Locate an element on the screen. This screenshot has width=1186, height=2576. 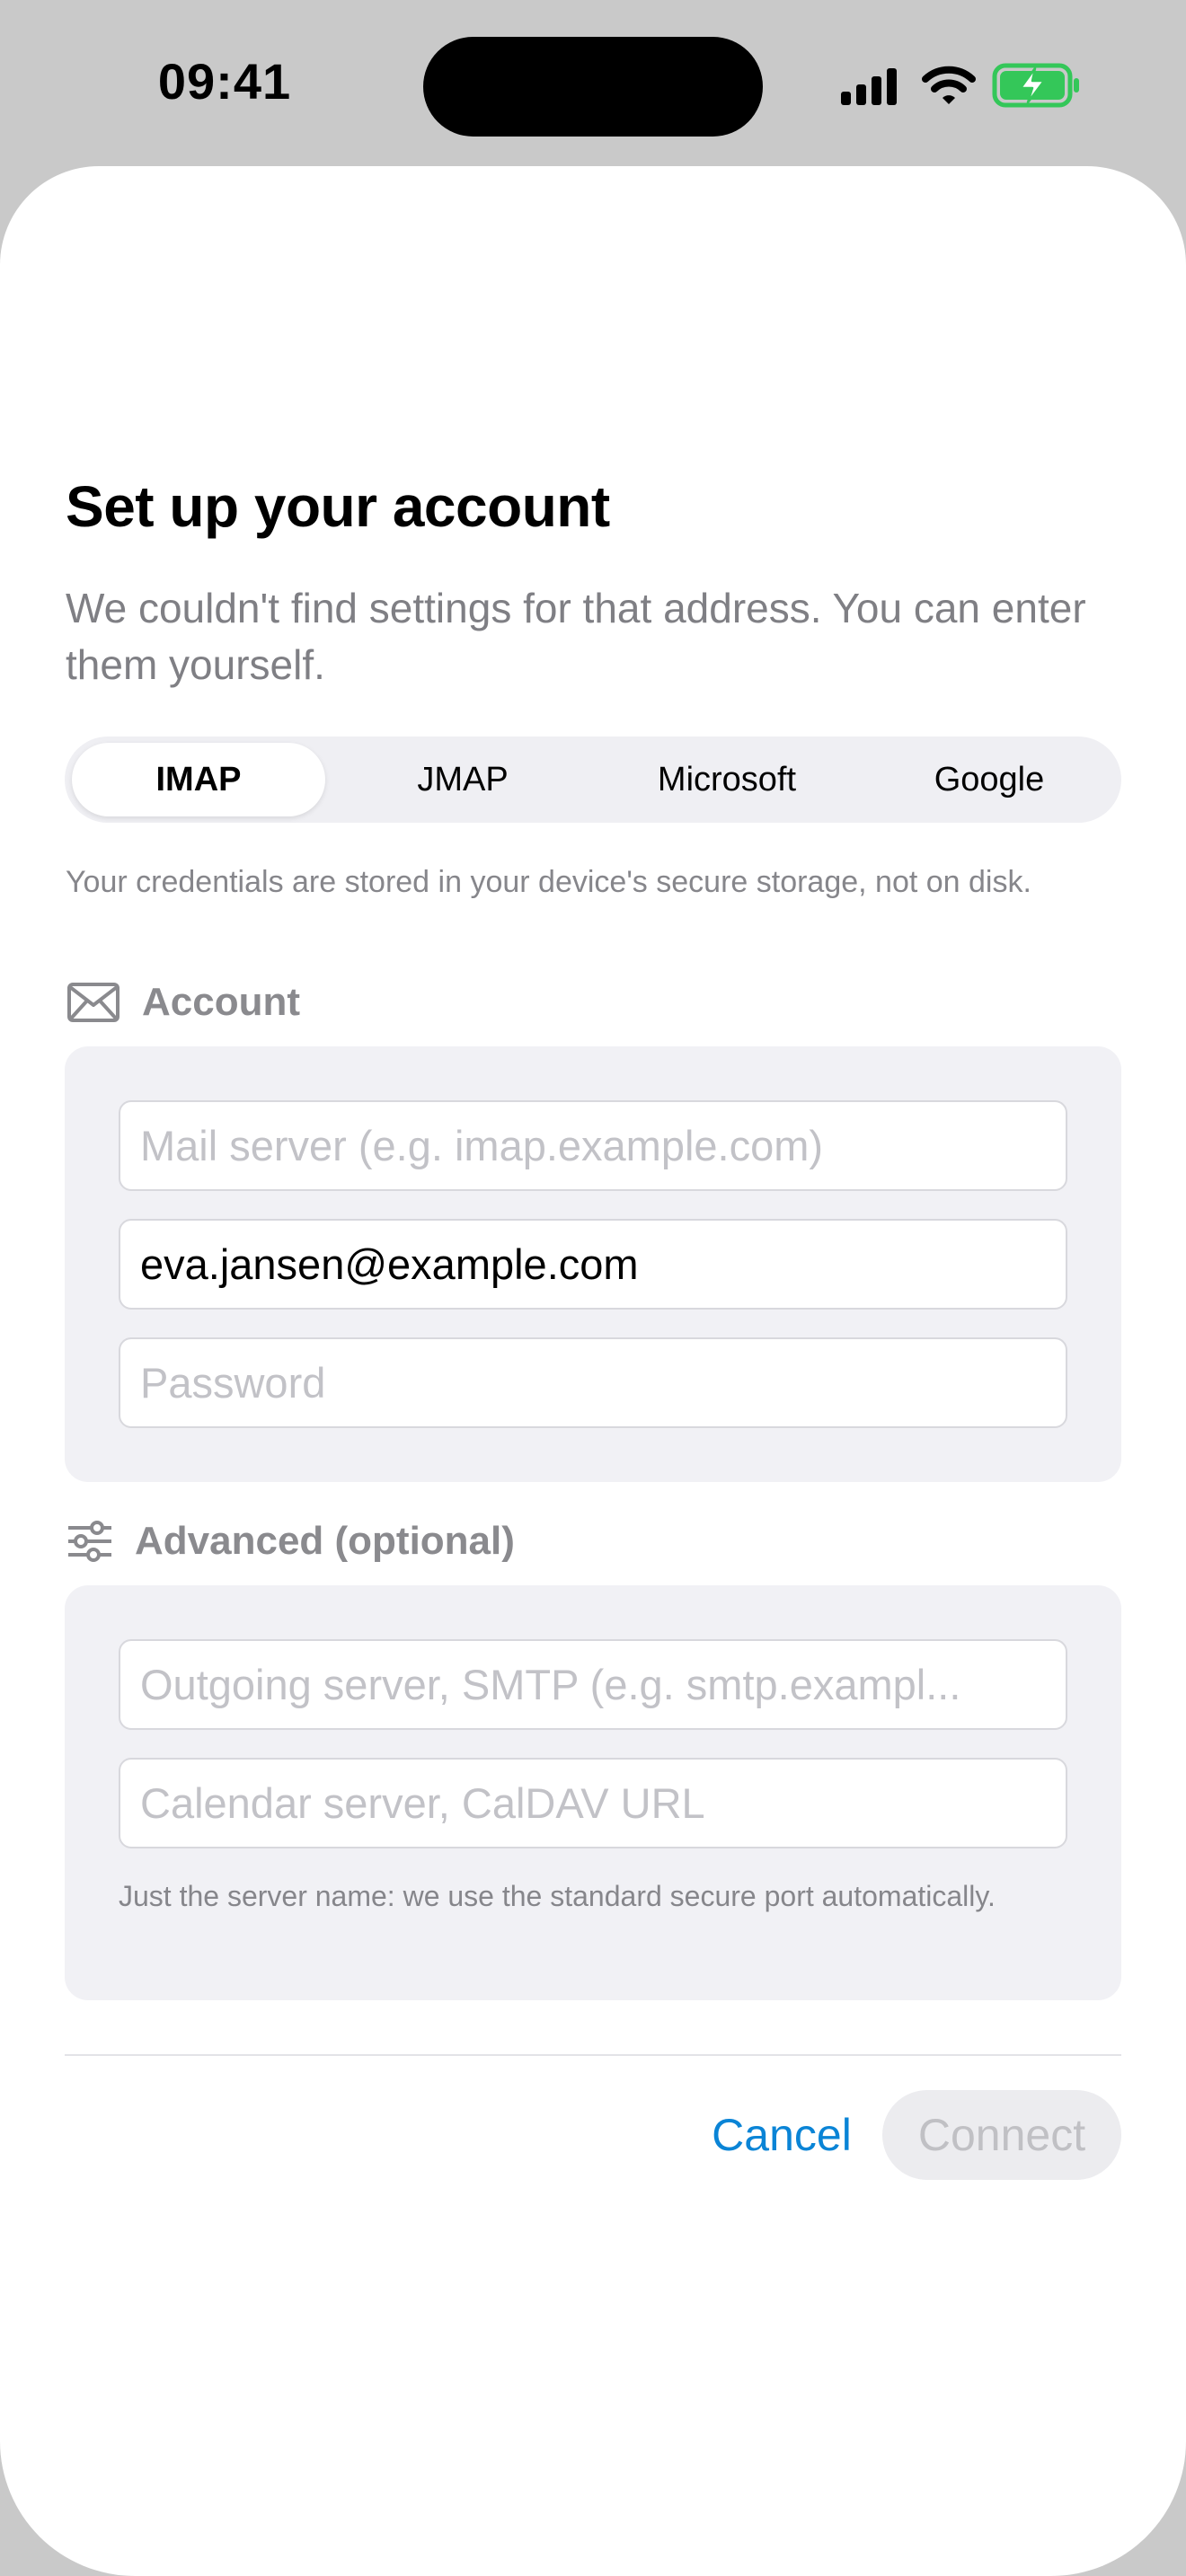
advanced-section-header: Advanced (optional) is located at coordinates (290, 1541).